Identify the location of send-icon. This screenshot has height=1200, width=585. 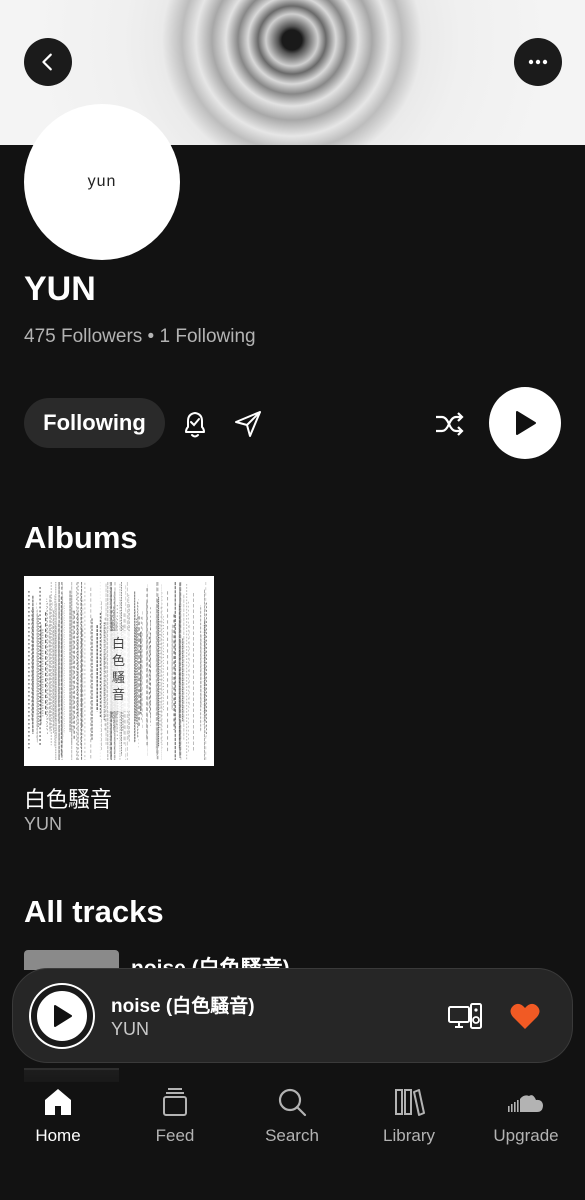
(248, 424).